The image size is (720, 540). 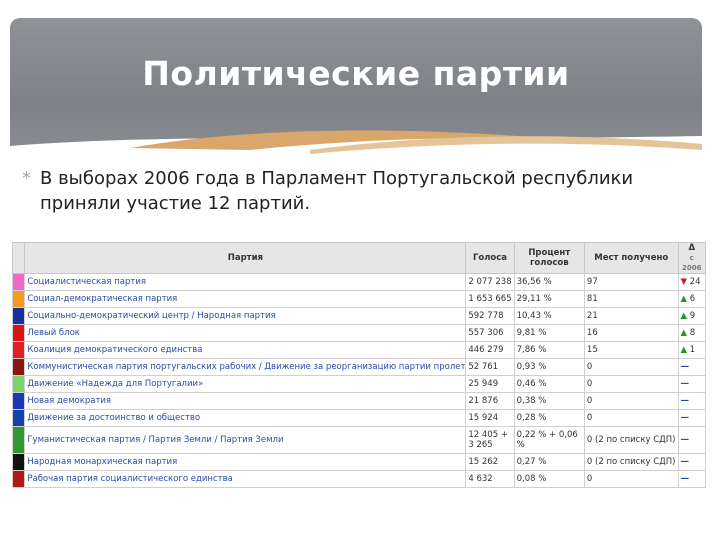 What do you see at coordinates (245, 384) in the screenshot?
I see `party-name-link: Движение «Надежда для Португалии»` at bounding box center [245, 384].